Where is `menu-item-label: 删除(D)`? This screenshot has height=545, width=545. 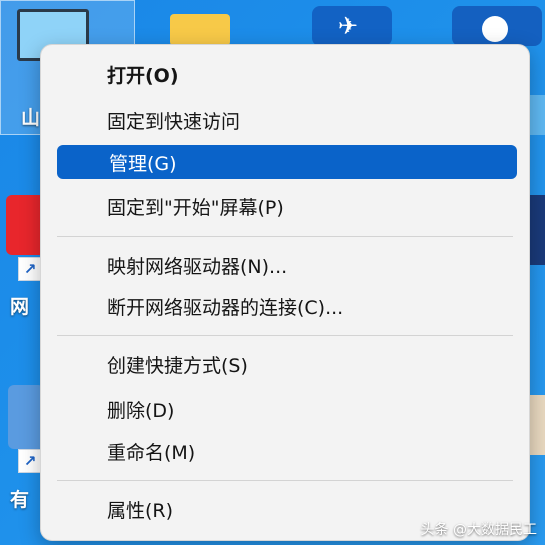 menu-item-label: 删除(D) is located at coordinates (141, 410).